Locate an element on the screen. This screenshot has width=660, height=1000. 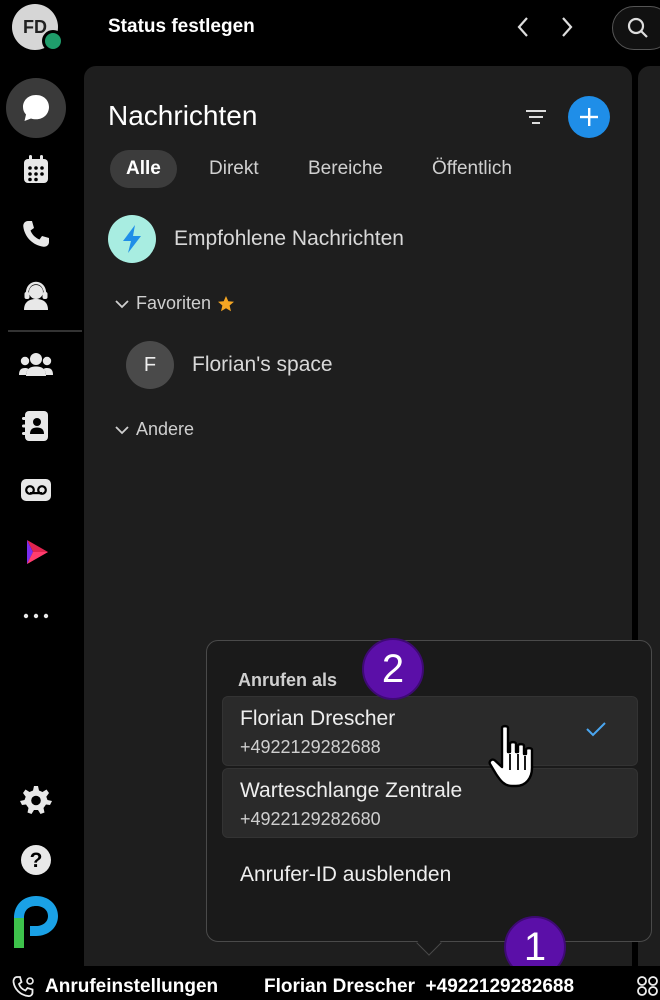
search-icon is located at coordinates (637, 27).